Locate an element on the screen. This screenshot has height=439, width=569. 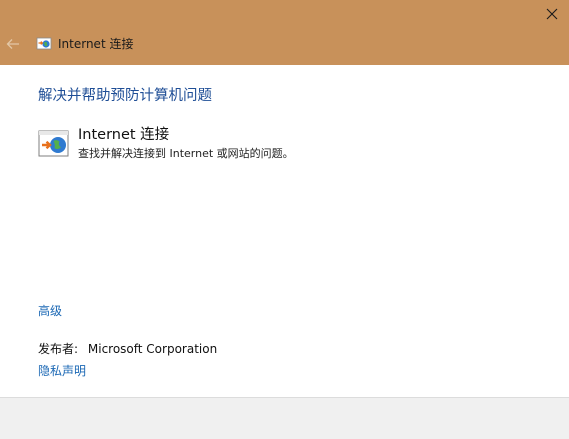
close-button is located at coordinates (552, 14).